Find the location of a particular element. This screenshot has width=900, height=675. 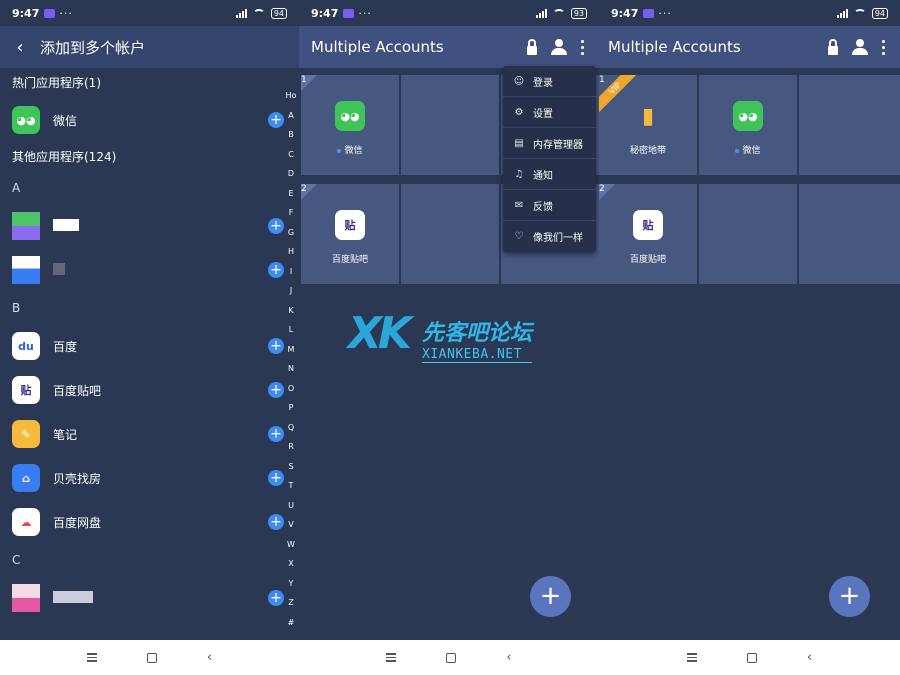

list-item: ☁ 百度网盘 + is located at coordinates (143, 522).